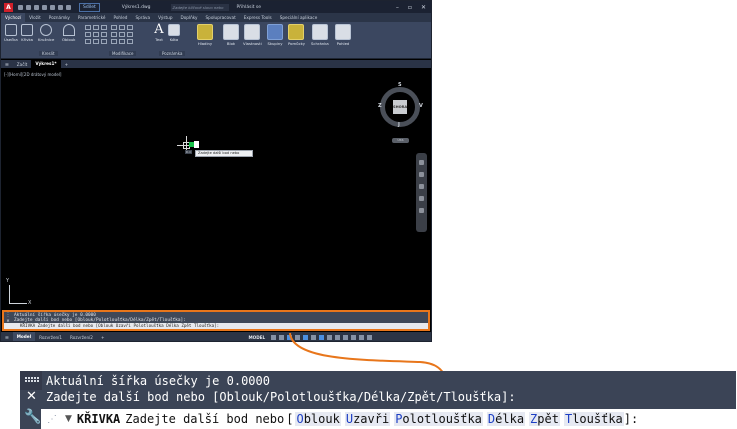 This screenshot has width=737, height=429. Describe the element at coordinates (299, 17) in the screenshot. I see `tab-featured-apps: Speciální aplikace` at that location.